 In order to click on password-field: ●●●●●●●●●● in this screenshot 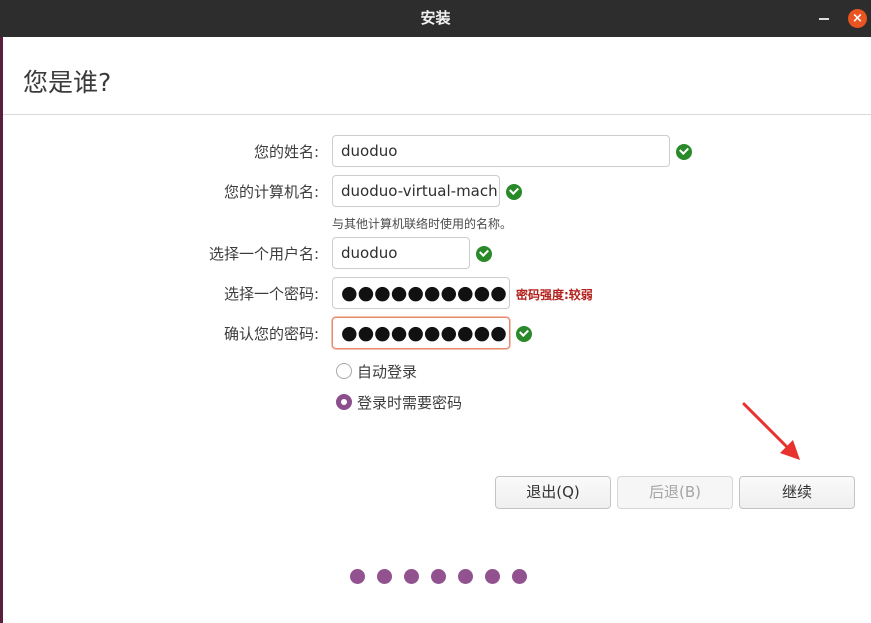, I will do `click(421, 293)`.